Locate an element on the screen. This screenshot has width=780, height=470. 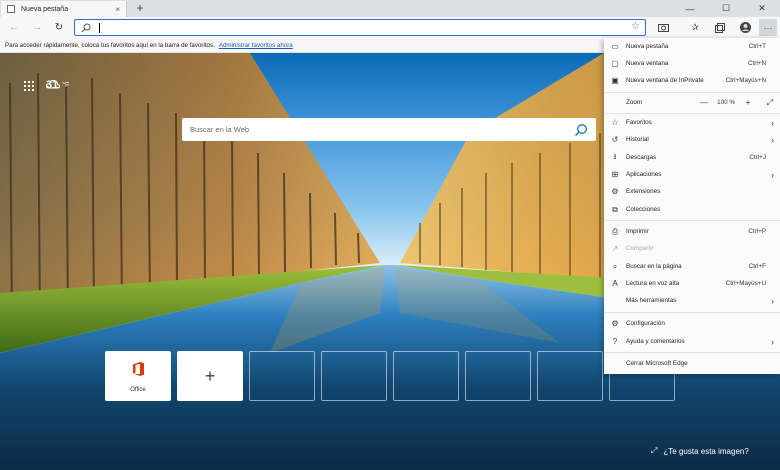
zoom-in-button: + is located at coordinates (748, 102).